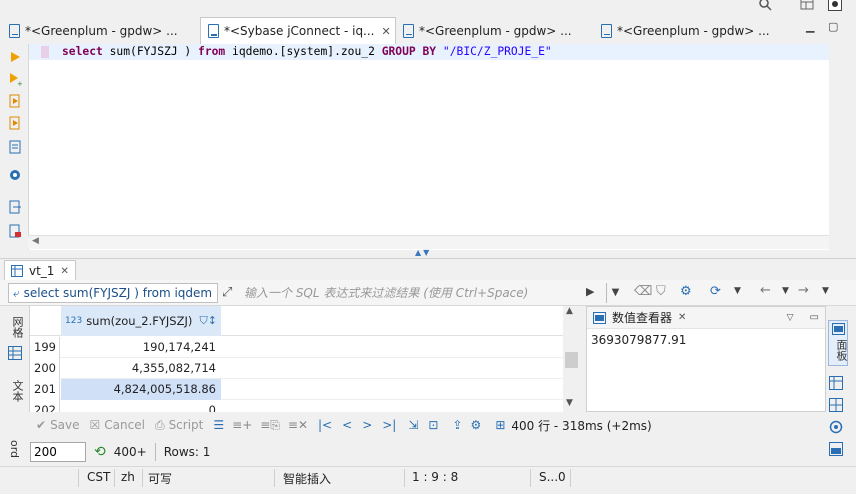  What do you see at coordinates (838, 343) in the screenshot?
I see `panels-toggle: 面板` at bounding box center [838, 343].